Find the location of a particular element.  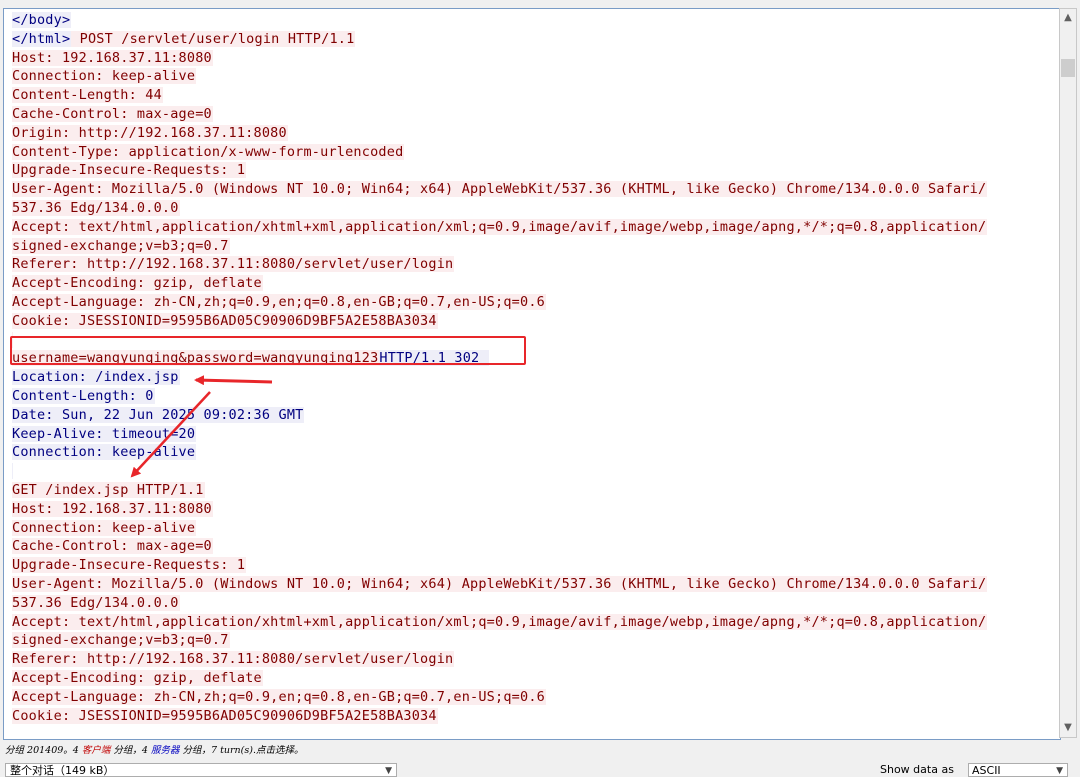

stream-line: Date: Sun, 22 Jun 2025 09:02:36 GMT is located at coordinates (158, 415).